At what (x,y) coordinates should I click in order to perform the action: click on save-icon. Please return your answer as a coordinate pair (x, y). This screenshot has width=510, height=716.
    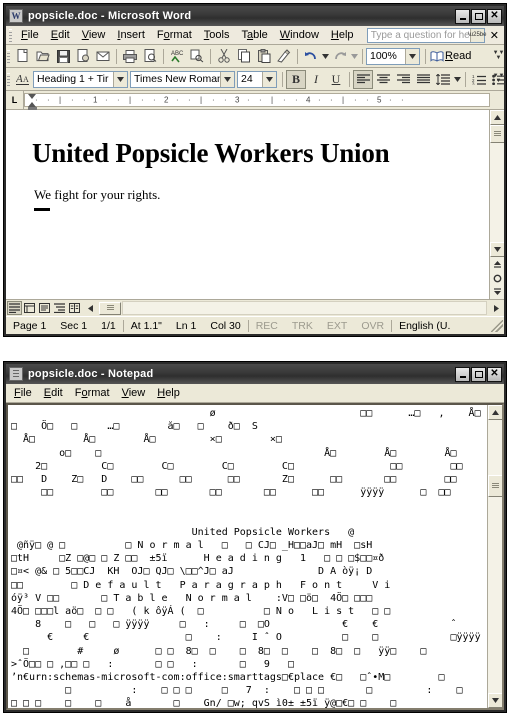
    Looking at the image, I should click on (63, 56).